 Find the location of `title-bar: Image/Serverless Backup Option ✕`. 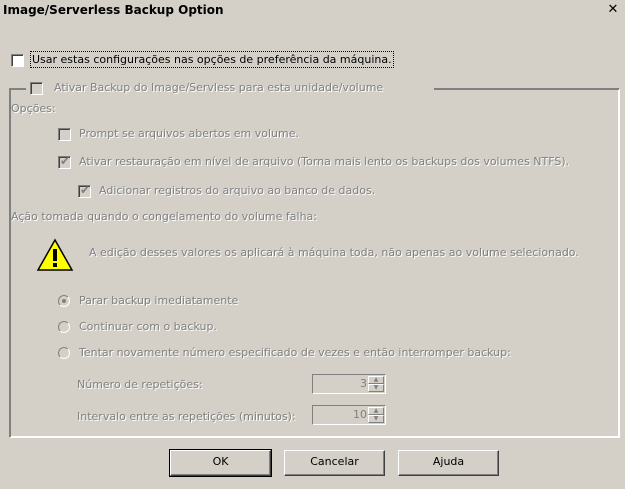

title-bar: Image/Serverless Backup Option ✕ is located at coordinates (312, 11).